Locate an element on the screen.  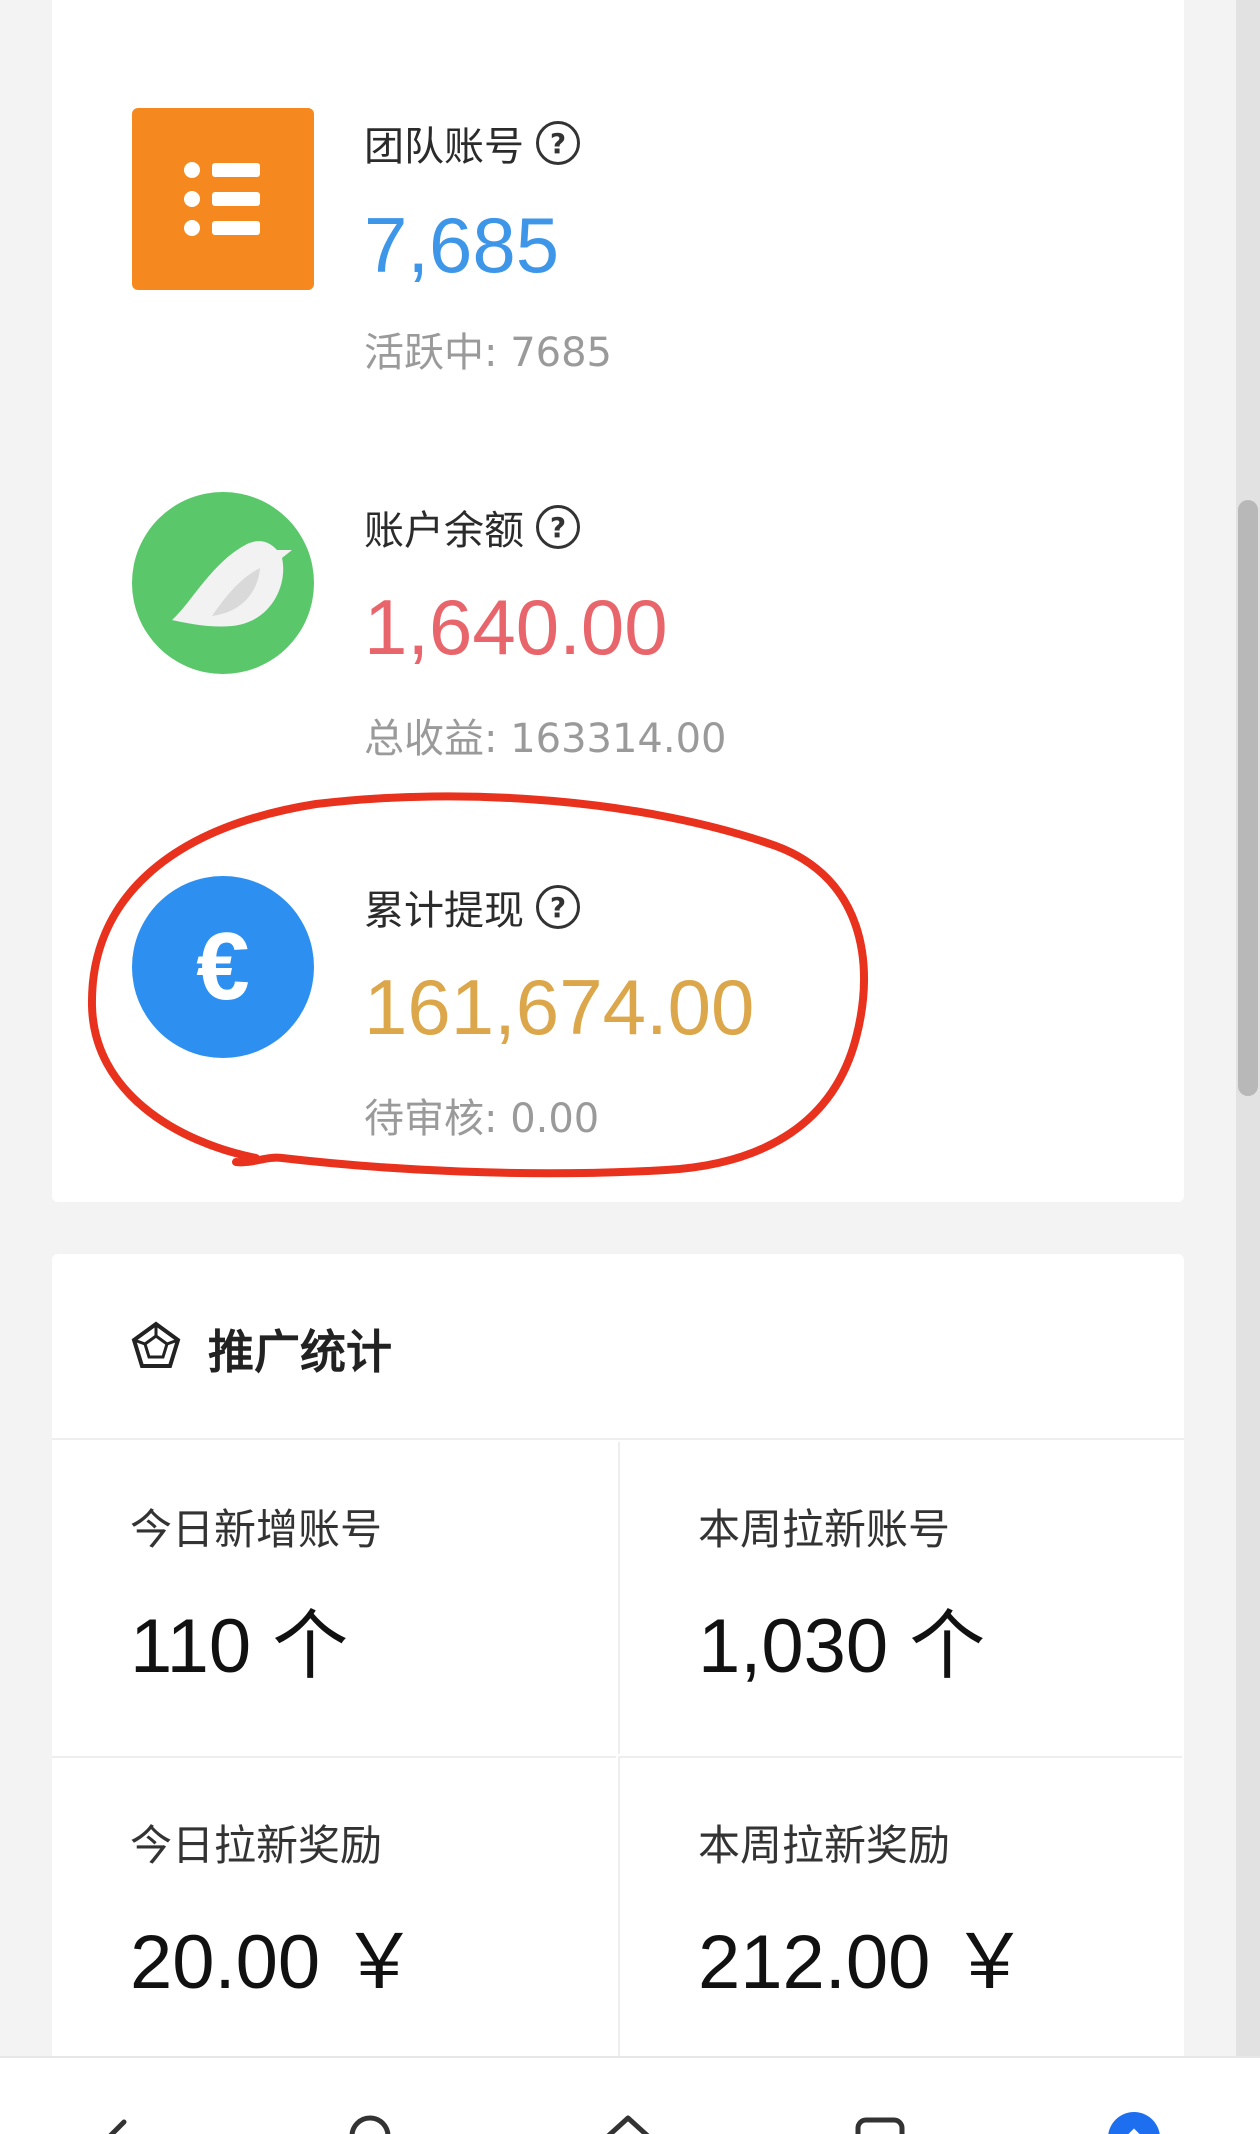
today-new-accounts-cell: 今日新增账号 110 个 is located at coordinates (334, 1598).